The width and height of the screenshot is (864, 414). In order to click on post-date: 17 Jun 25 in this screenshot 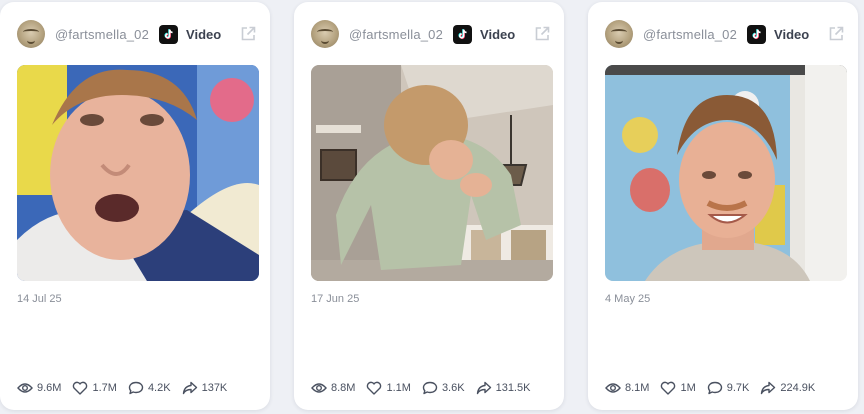, I will do `click(335, 299)`.